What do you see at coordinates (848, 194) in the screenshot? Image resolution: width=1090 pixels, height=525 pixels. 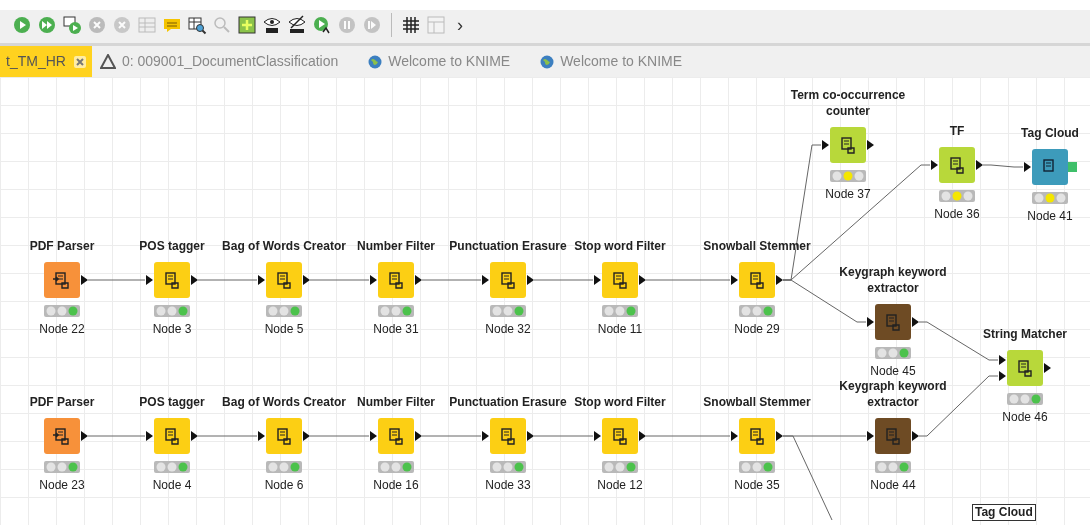 I see `node-name: Node 37` at bounding box center [848, 194].